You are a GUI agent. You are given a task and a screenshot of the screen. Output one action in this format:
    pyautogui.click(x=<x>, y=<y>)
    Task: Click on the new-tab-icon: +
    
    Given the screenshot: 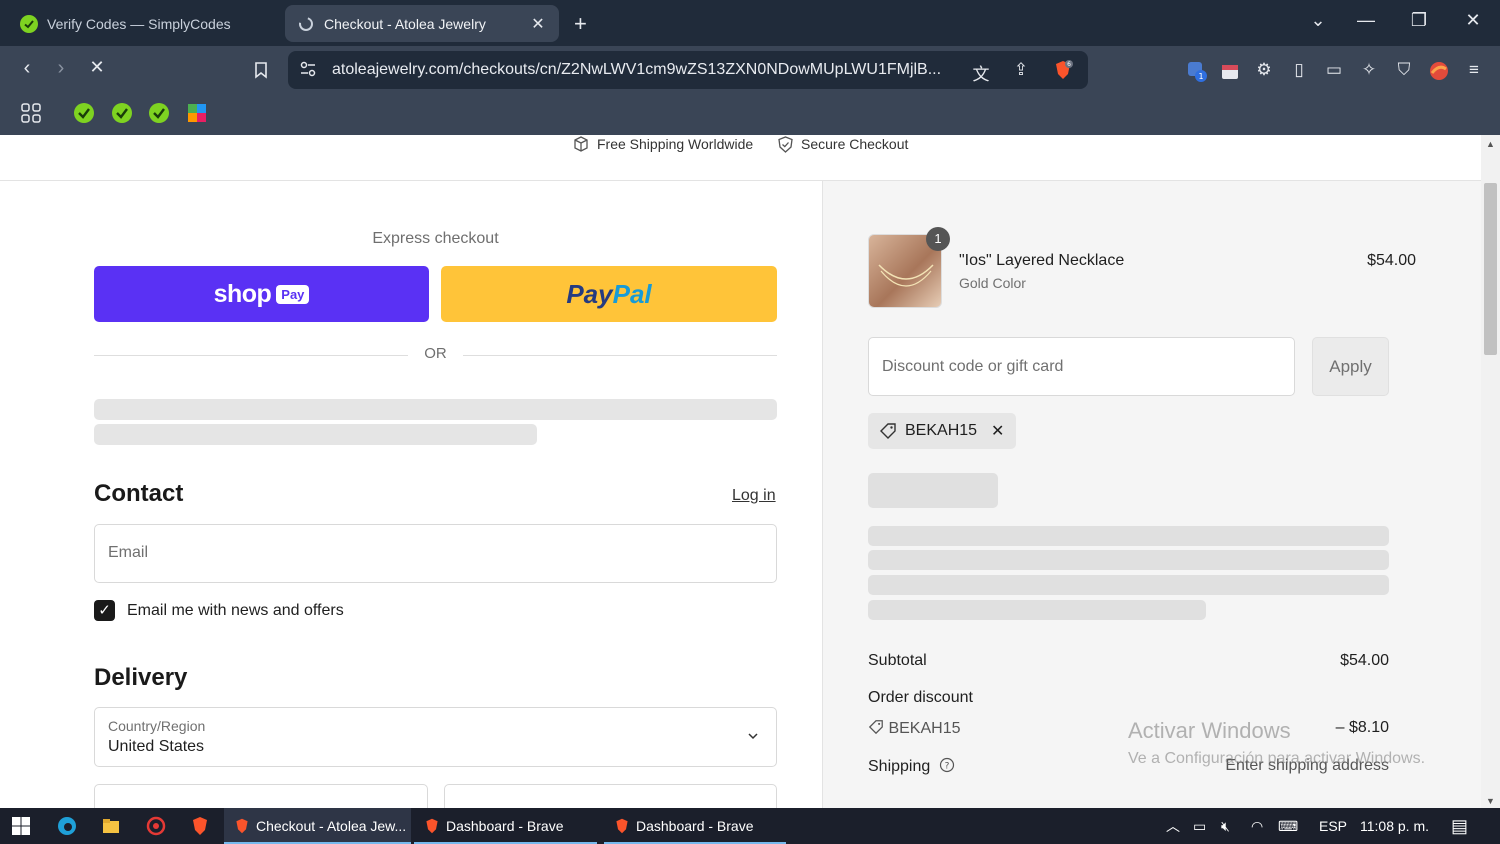 What is the action you would take?
    pyautogui.click(x=580, y=24)
    